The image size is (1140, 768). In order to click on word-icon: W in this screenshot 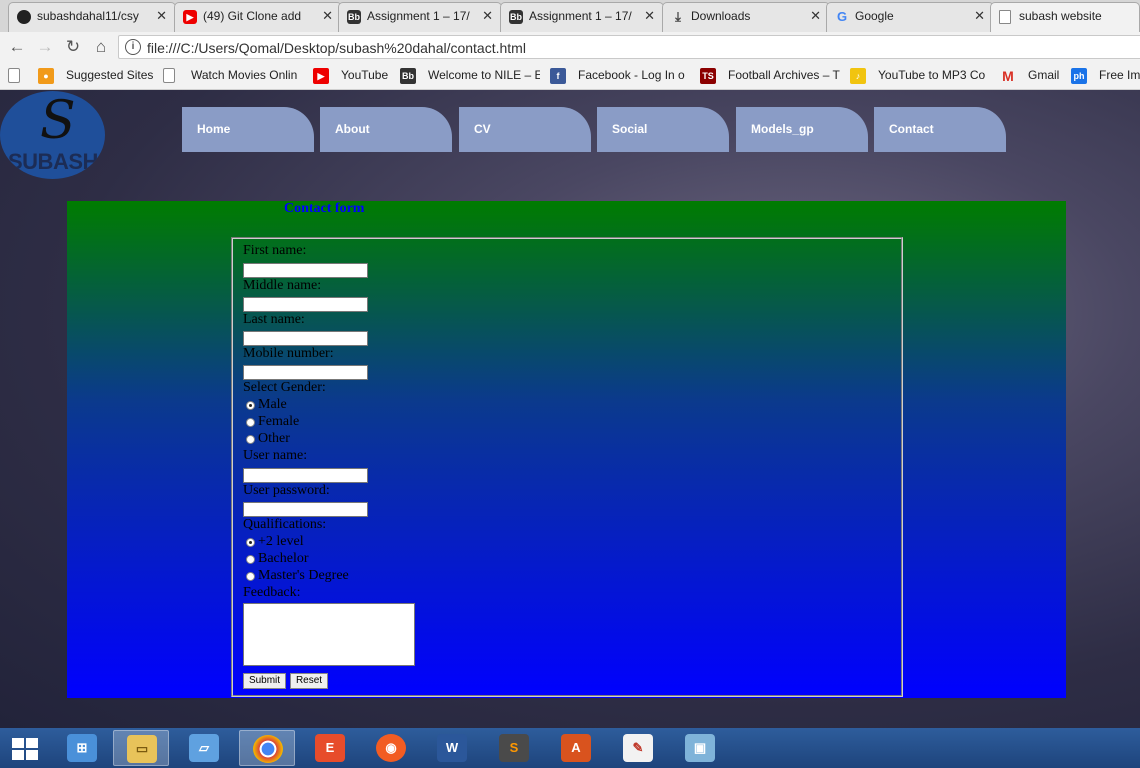, I will do `click(452, 748)`.